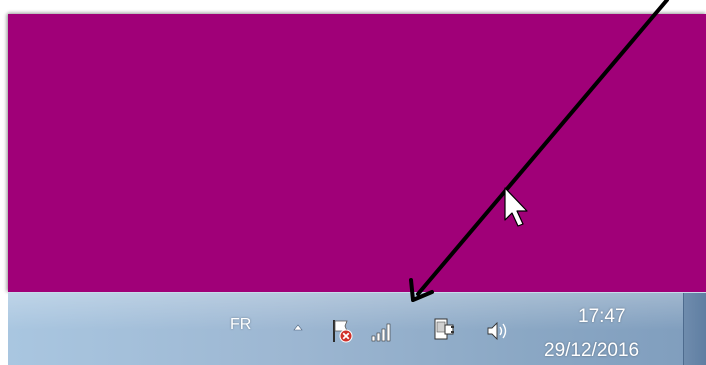 This screenshot has height=365, width=706. Describe the element at coordinates (694, 329) in the screenshot. I see `show-desktop-button` at that location.